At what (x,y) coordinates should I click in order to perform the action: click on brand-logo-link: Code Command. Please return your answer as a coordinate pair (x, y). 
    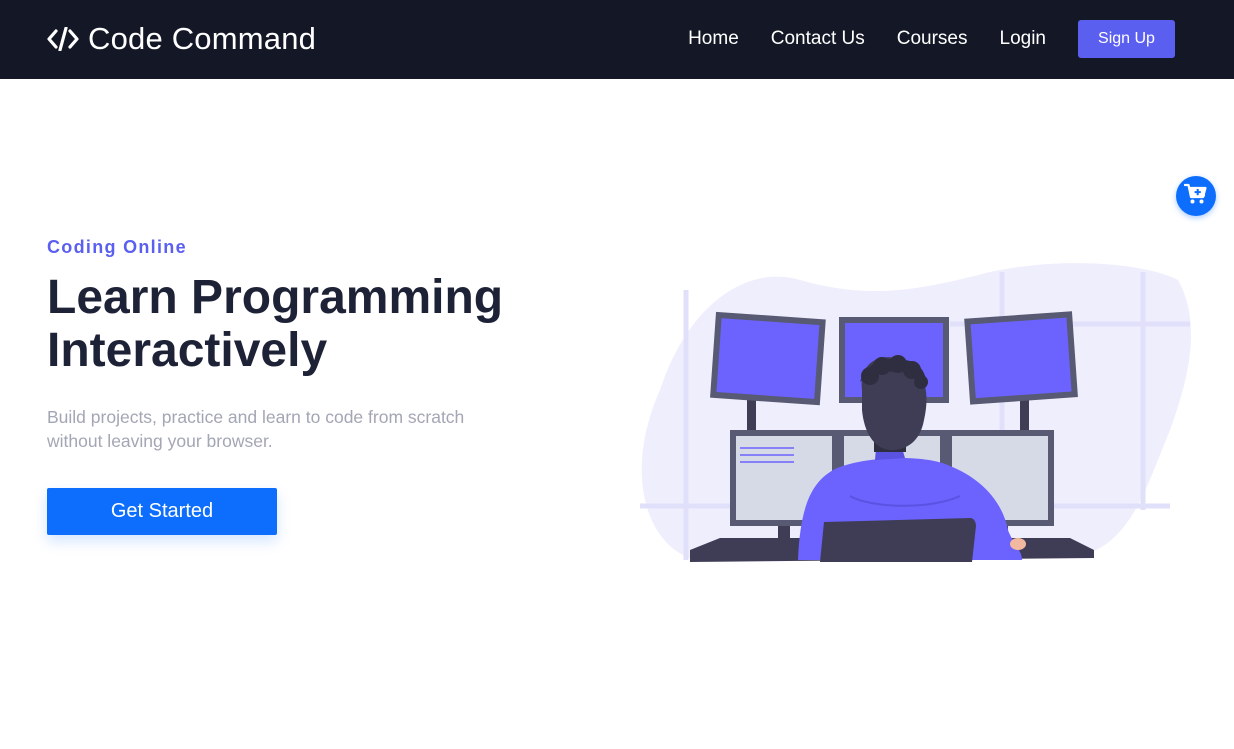
    Looking at the image, I should click on (181, 39).